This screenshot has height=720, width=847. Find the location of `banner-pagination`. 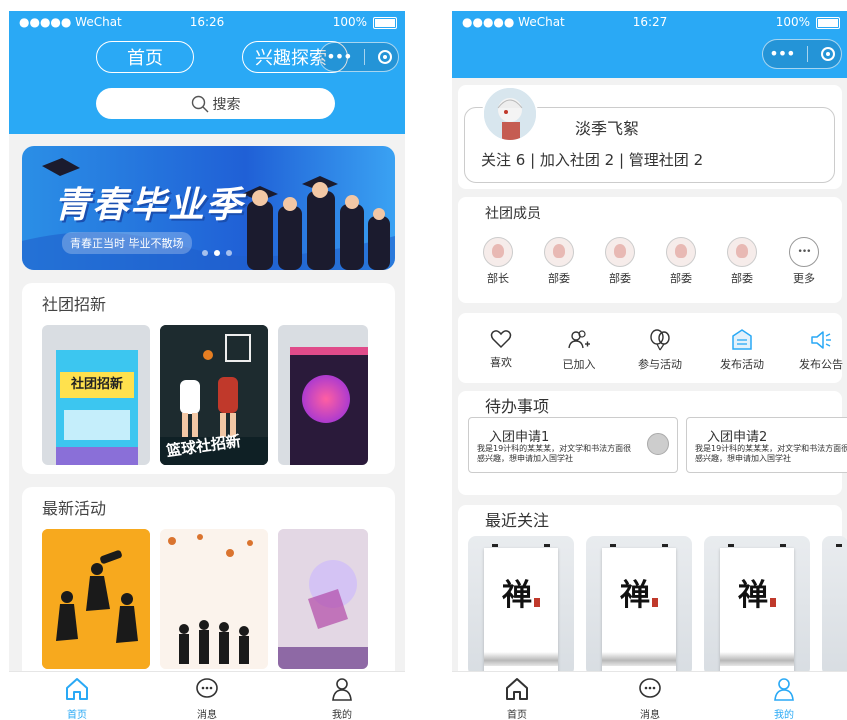

banner-pagination is located at coordinates (217, 253).